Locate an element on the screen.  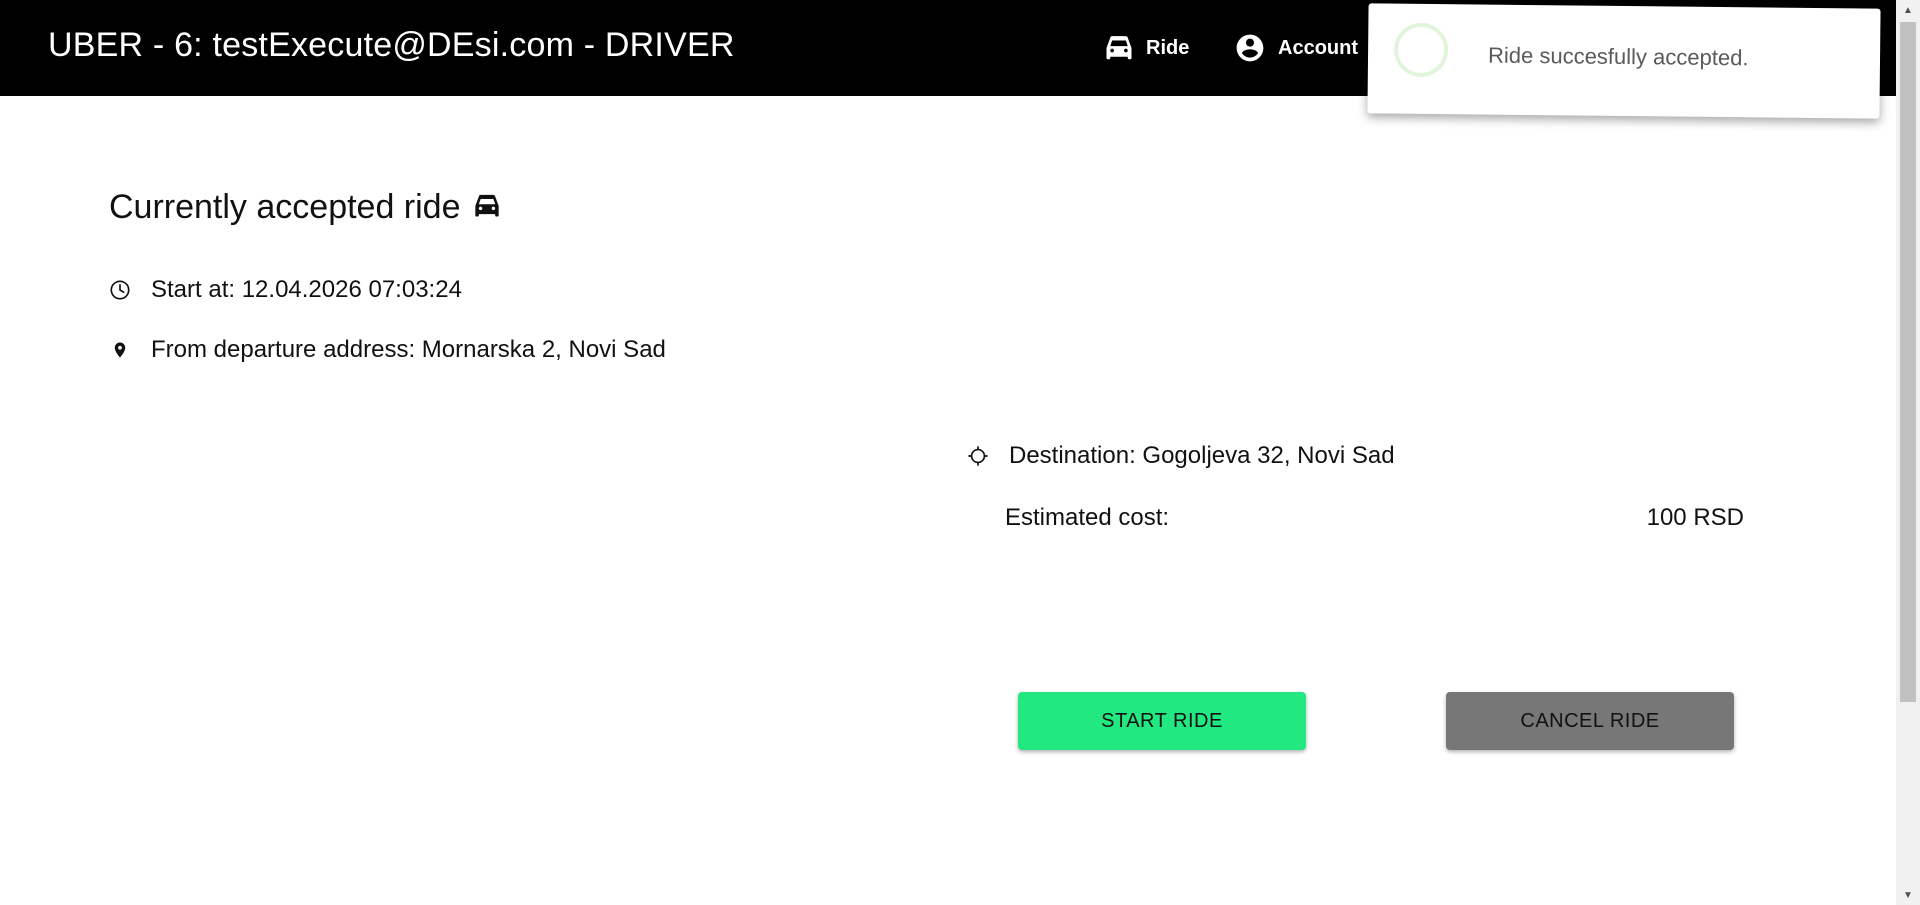
destination-text: Destination: Gogoljeva 32, Novi Sad is located at coordinates (1202, 455).